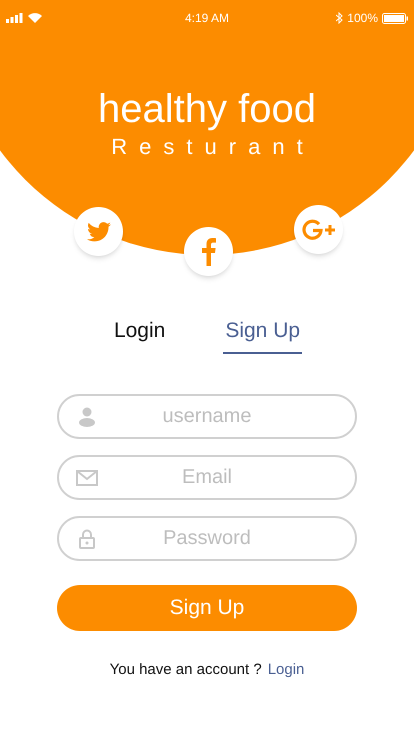 This screenshot has height=736, width=414. What do you see at coordinates (207, 538) in the screenshot?
I see `input-field: Password` at bounding box center [207, 538].